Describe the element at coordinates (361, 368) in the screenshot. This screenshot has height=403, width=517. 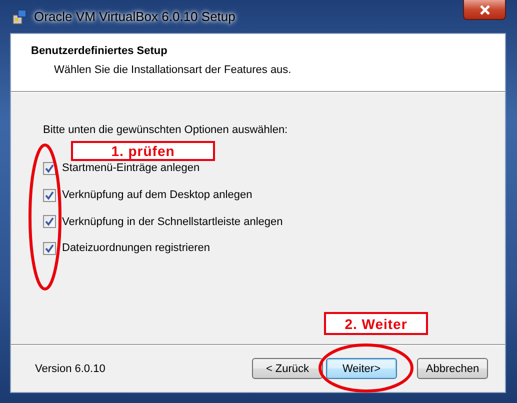
I see `dialog-button: Weiter>` at that location.